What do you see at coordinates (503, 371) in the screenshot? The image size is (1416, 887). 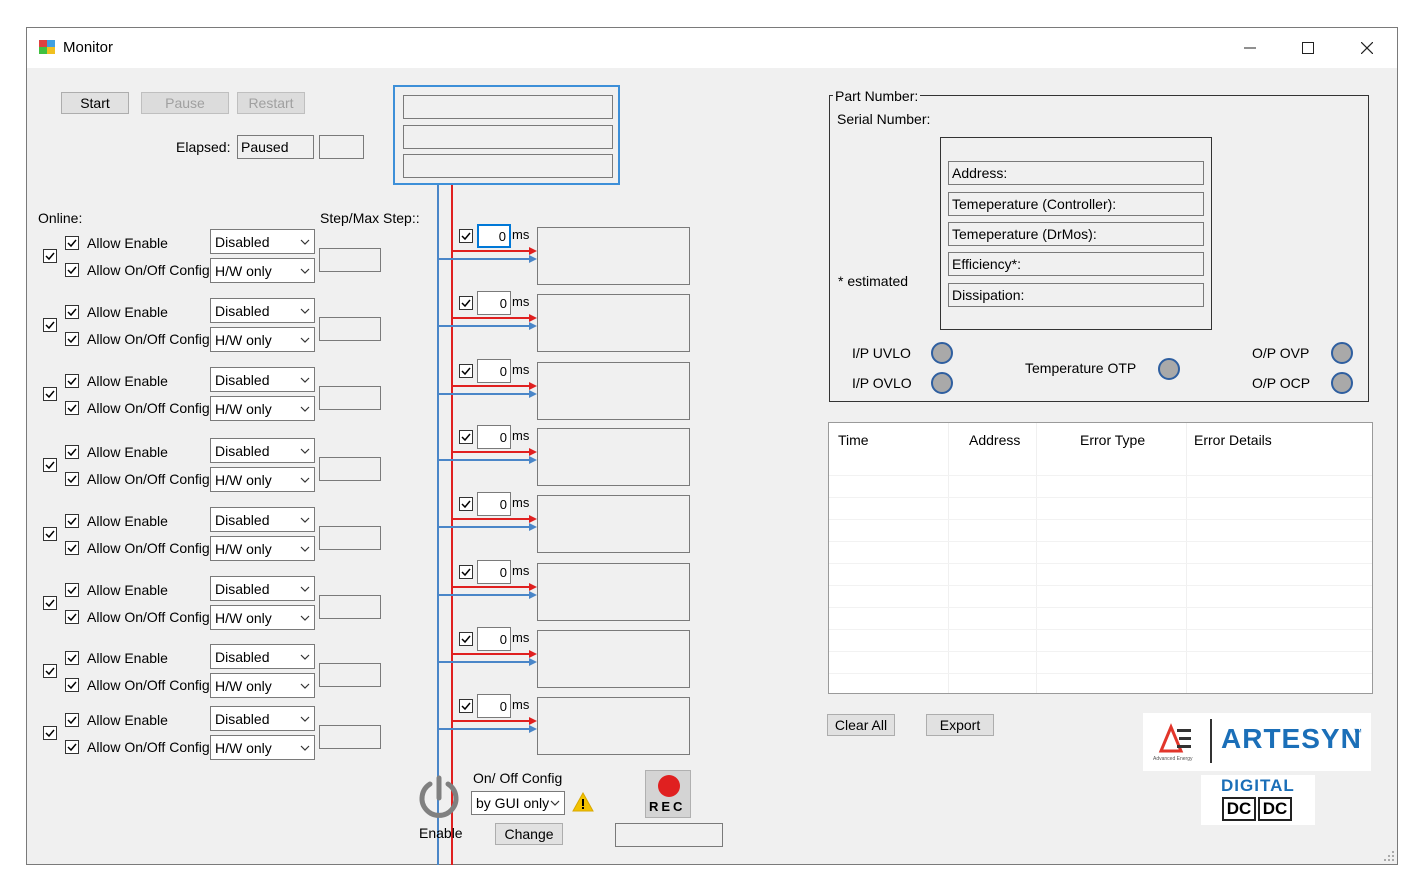 I see `delay-value: 0` at bounding box center [503, 371].